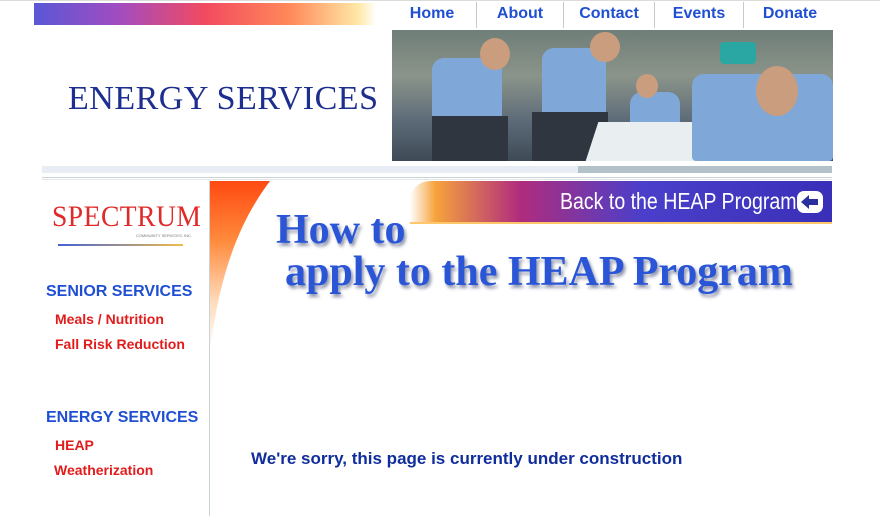 Image resolution: width=880 pixels, height=521 pixels. I want to click on nav-home-link: Home, so click(432, 15).